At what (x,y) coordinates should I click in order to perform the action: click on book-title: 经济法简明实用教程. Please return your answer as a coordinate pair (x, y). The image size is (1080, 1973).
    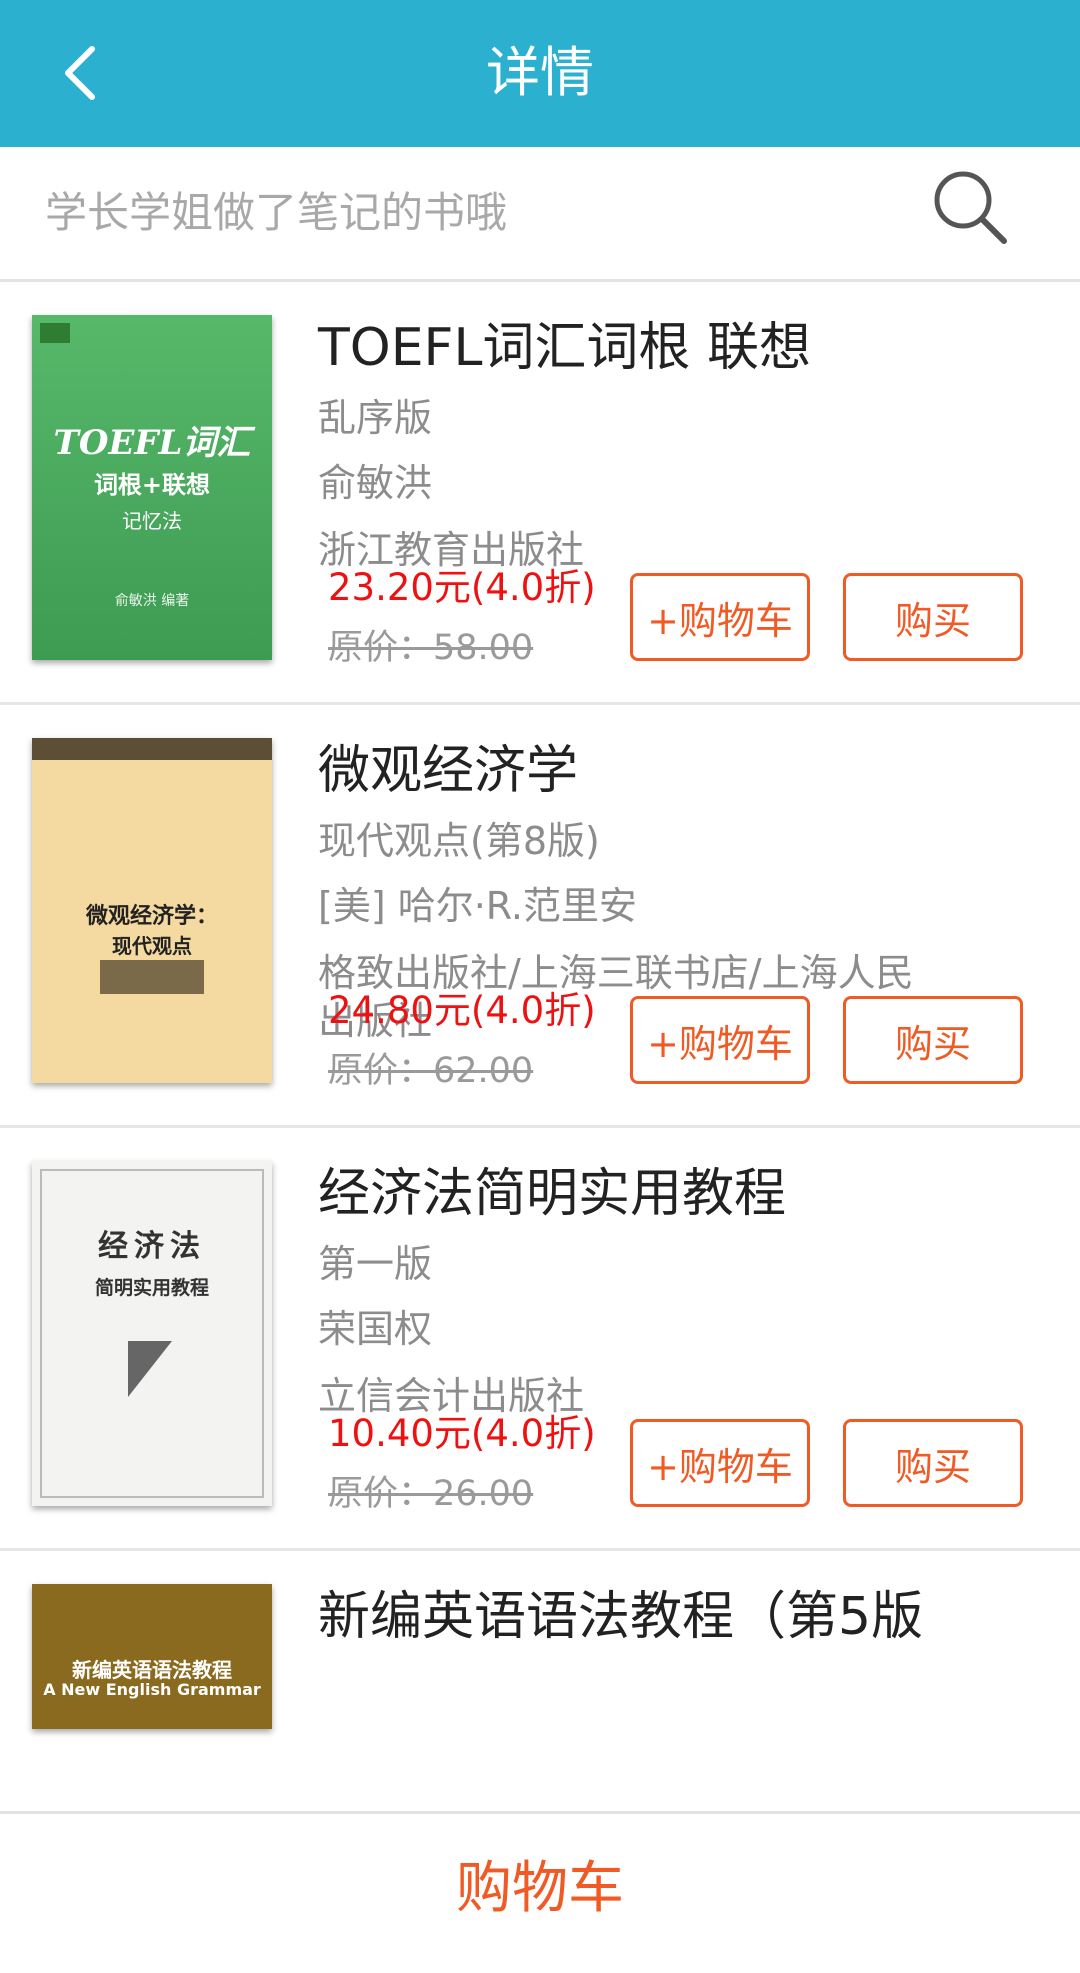
    Looking at the image, I should click on (638, 1194).